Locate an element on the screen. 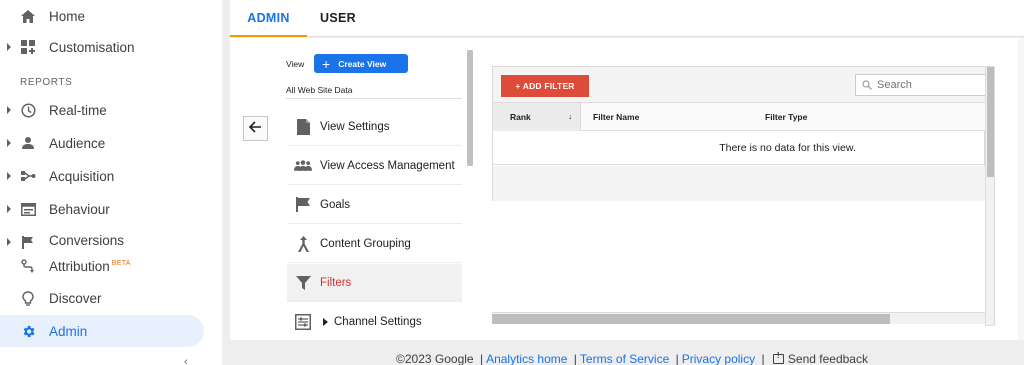 The width and height of the screenshot is (1024, 365). sidebar-item-audience: Audience is located at coordinates (102, 143).